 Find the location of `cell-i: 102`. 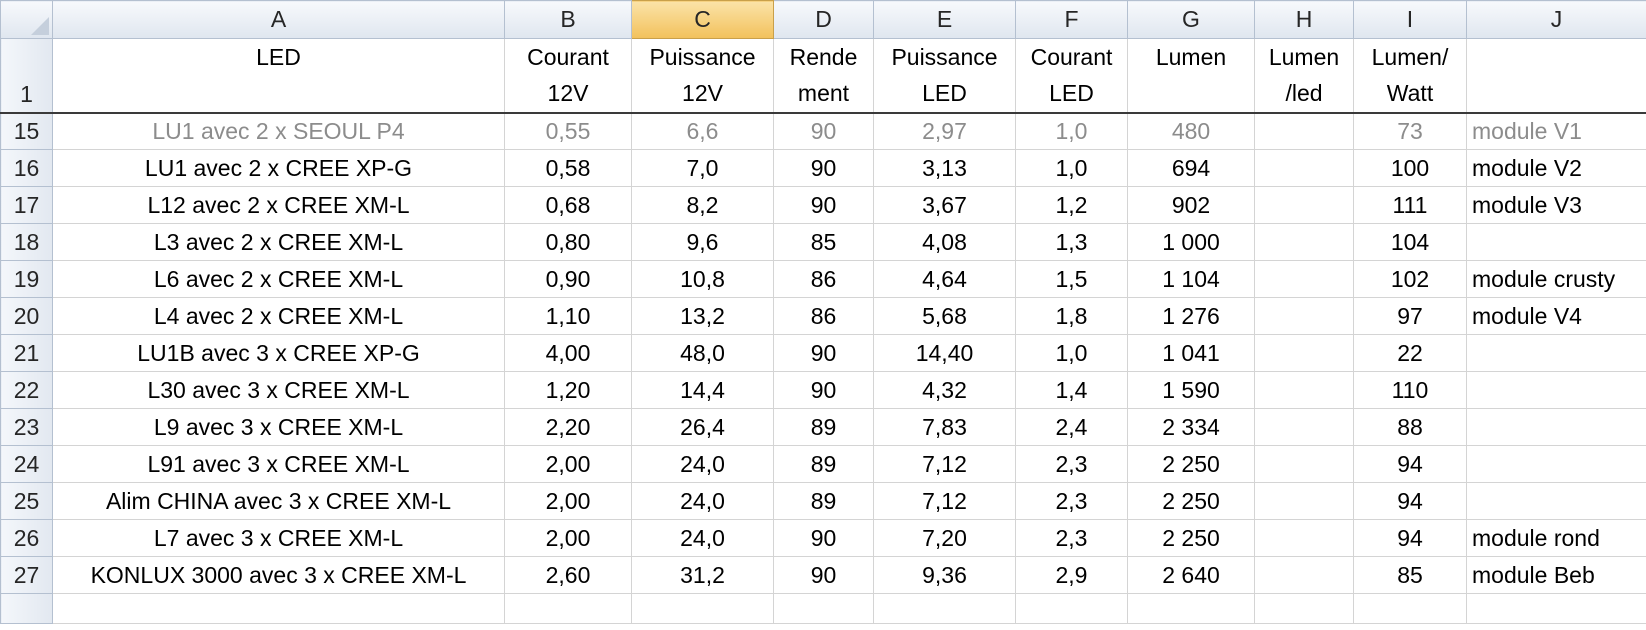

cell-i: 102 is located at coordinates (1410, 279).